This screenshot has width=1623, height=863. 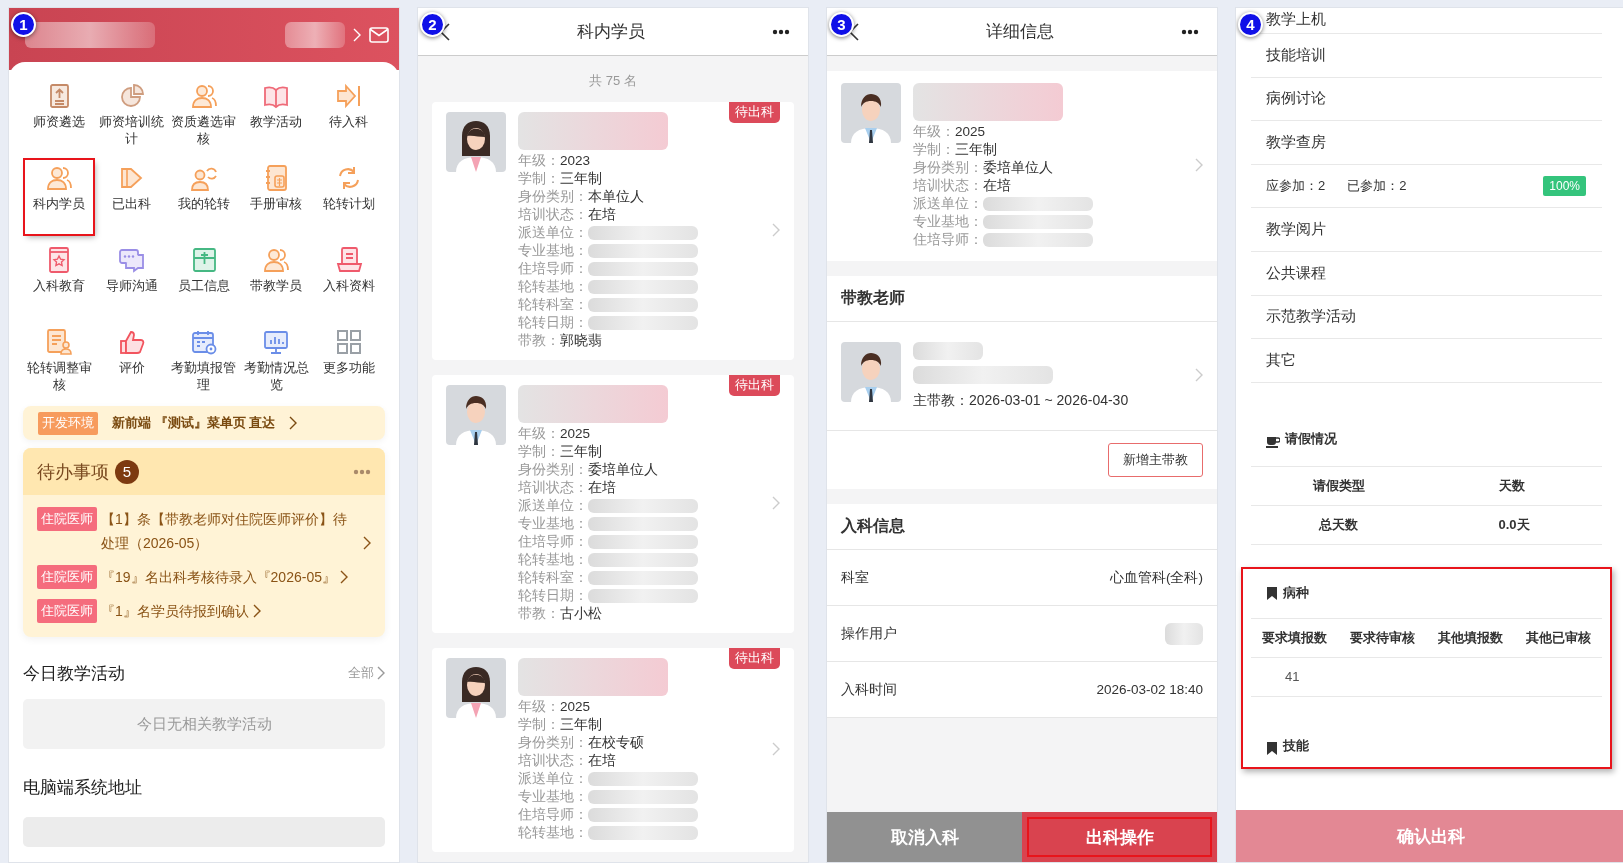 I want to click on menu-item: 教学活动, so click(x=276, y=115).